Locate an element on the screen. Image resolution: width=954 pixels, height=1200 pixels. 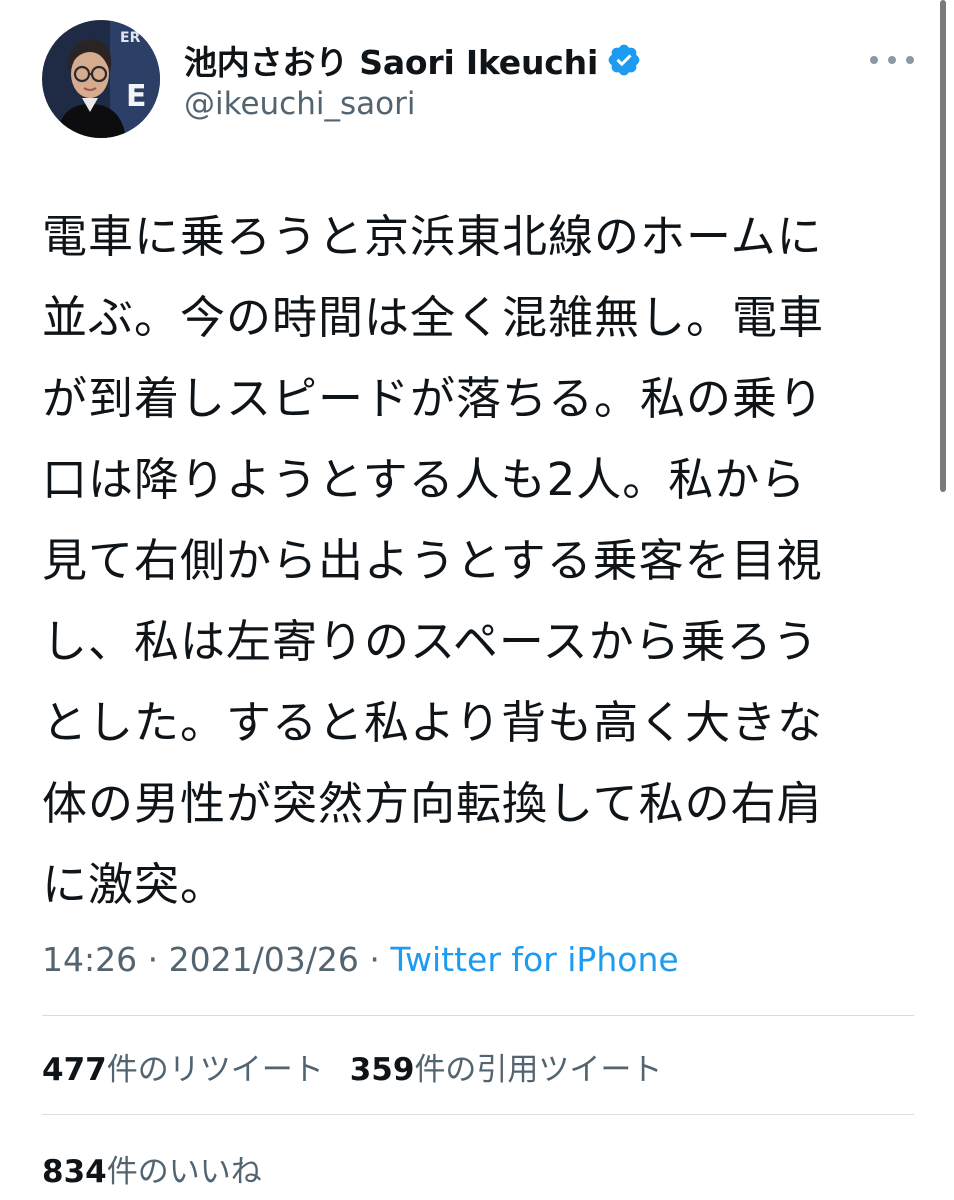
handle: @ikeuchi_saori is located at coordinates (299, 104).